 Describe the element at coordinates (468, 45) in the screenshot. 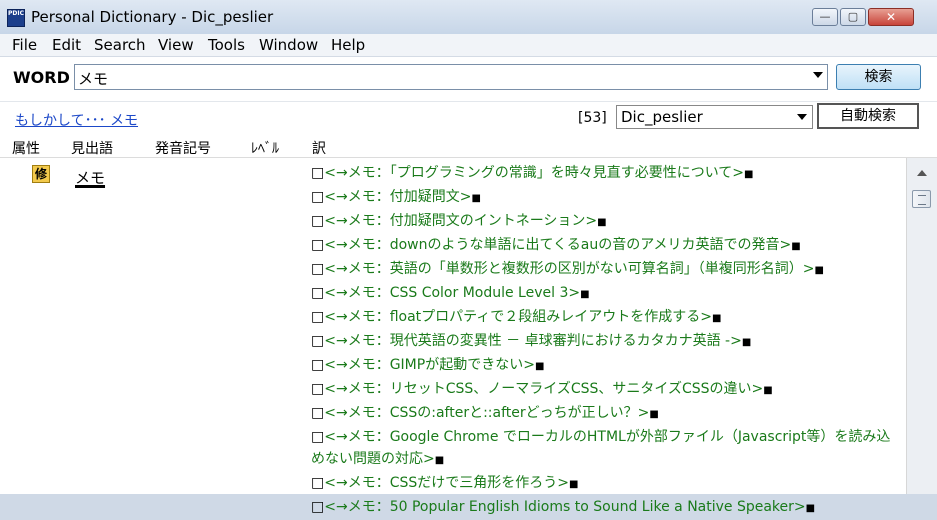

I see `menu-bar: File Edit Search View Tools Window Help` at that location.